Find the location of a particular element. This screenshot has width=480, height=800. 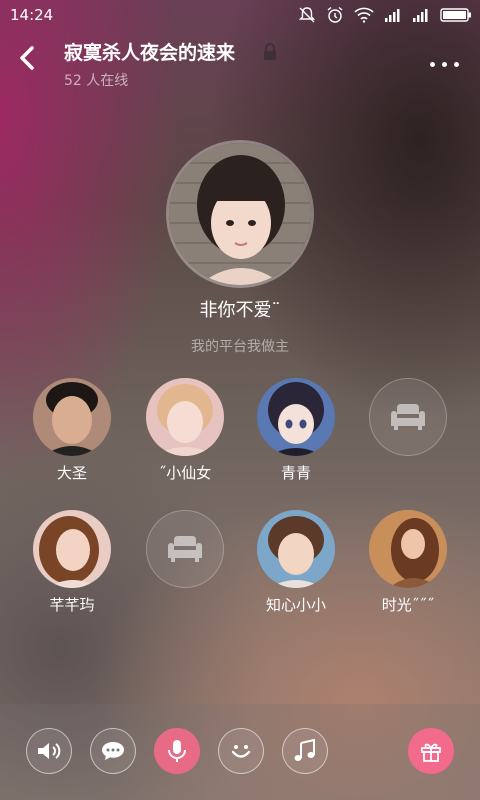

music-button is located at coordinates (305, 751).